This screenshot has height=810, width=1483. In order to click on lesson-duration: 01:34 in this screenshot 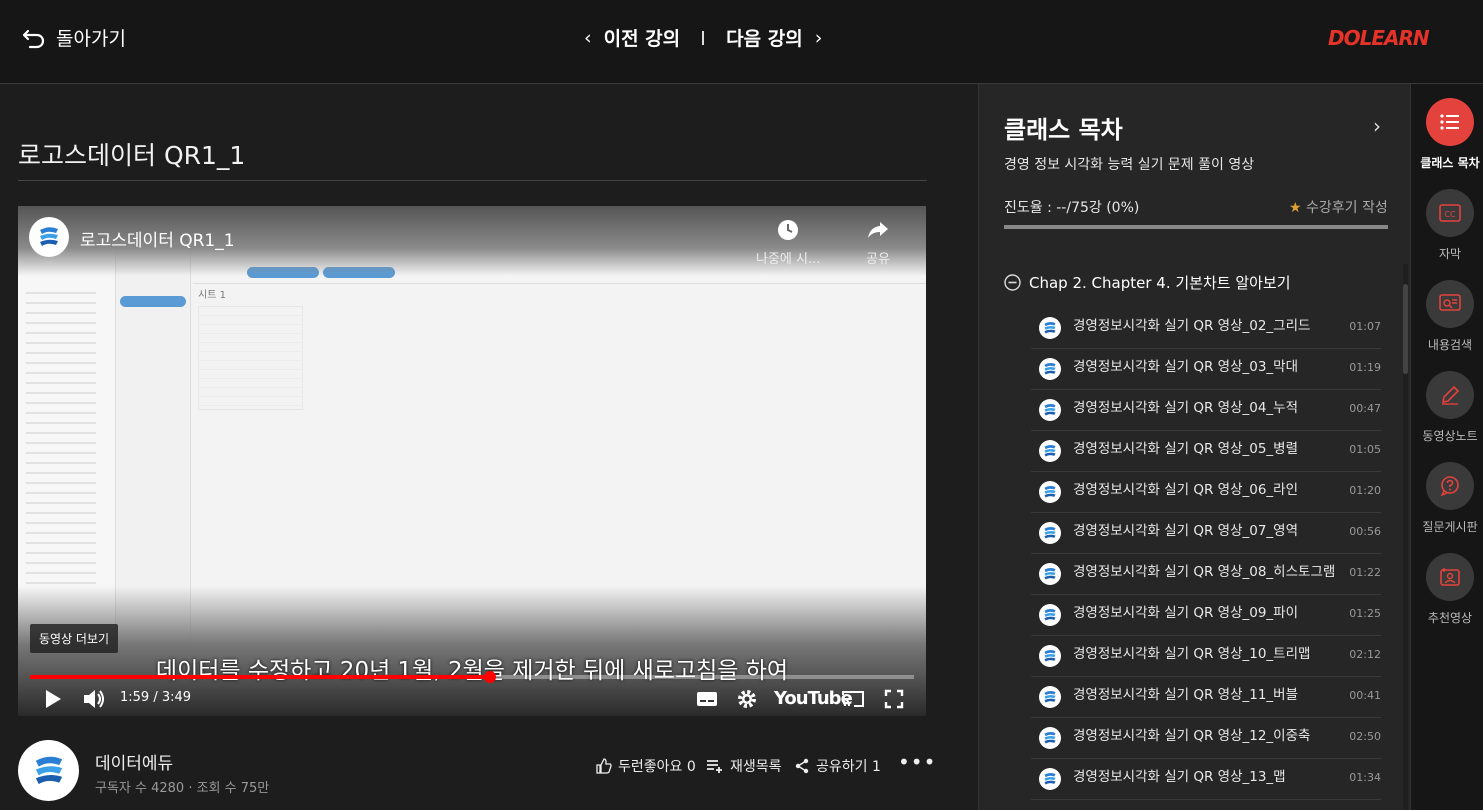, I will do `click(1365, 777)`.